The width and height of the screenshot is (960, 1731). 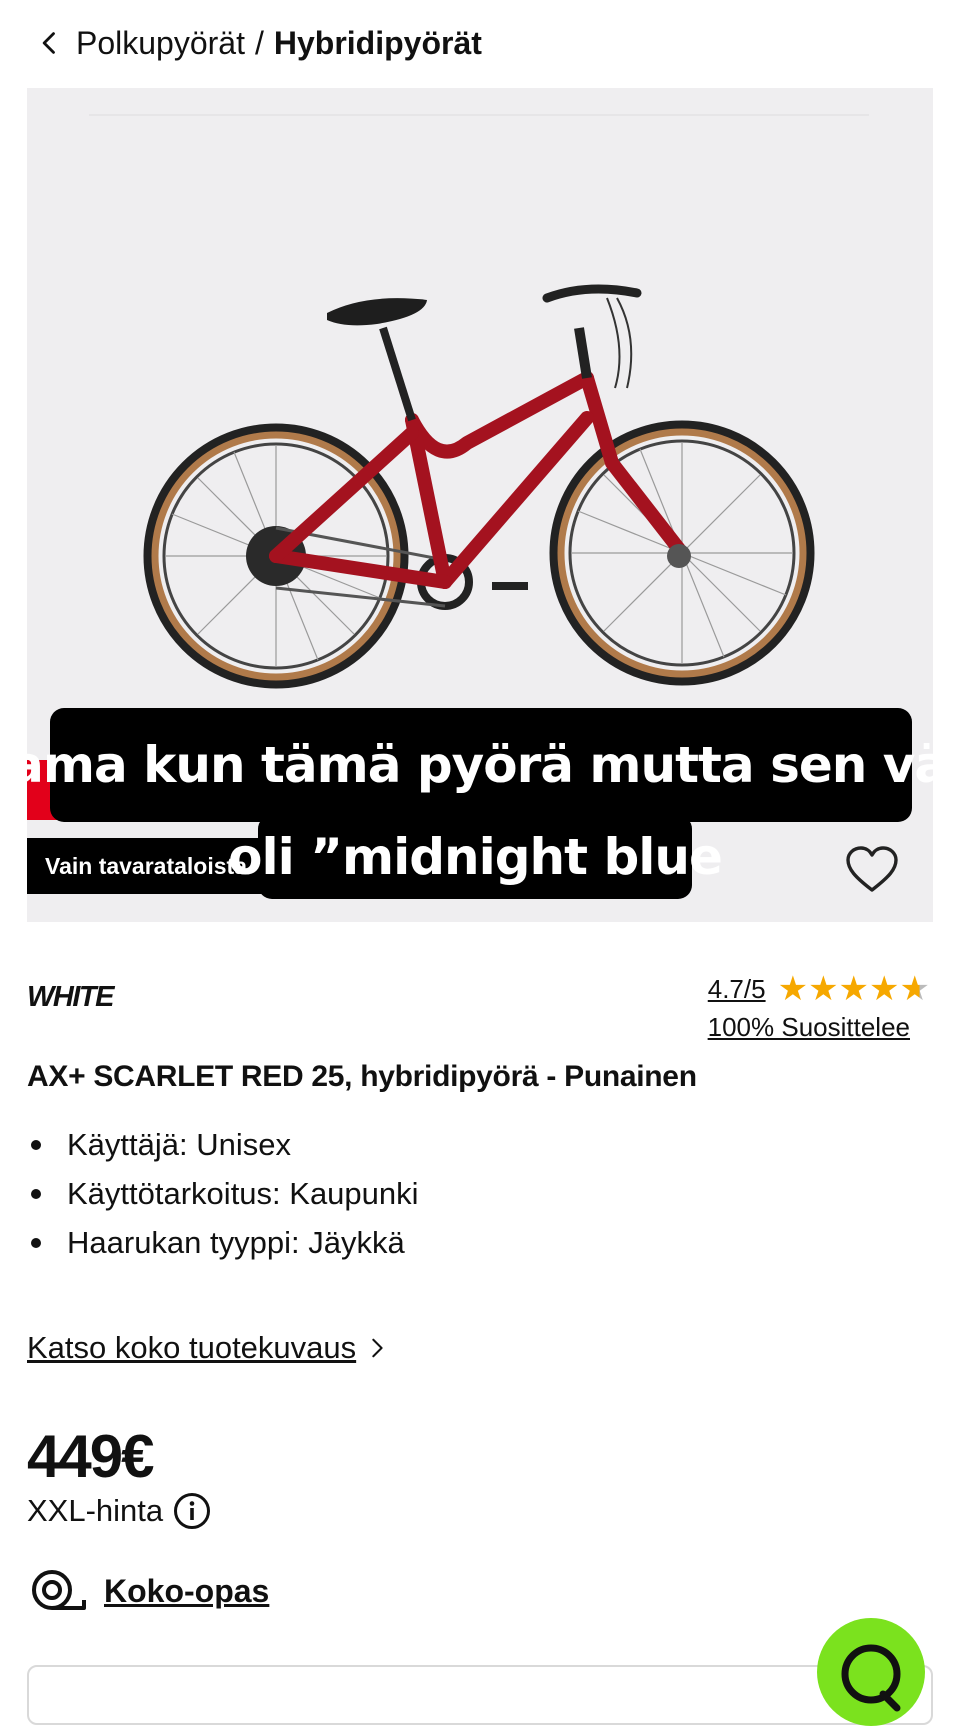 I want to click on overlay-caption-line1: Sama kun tämä pyörä mutta sen väri, so click(x=480, y=765).